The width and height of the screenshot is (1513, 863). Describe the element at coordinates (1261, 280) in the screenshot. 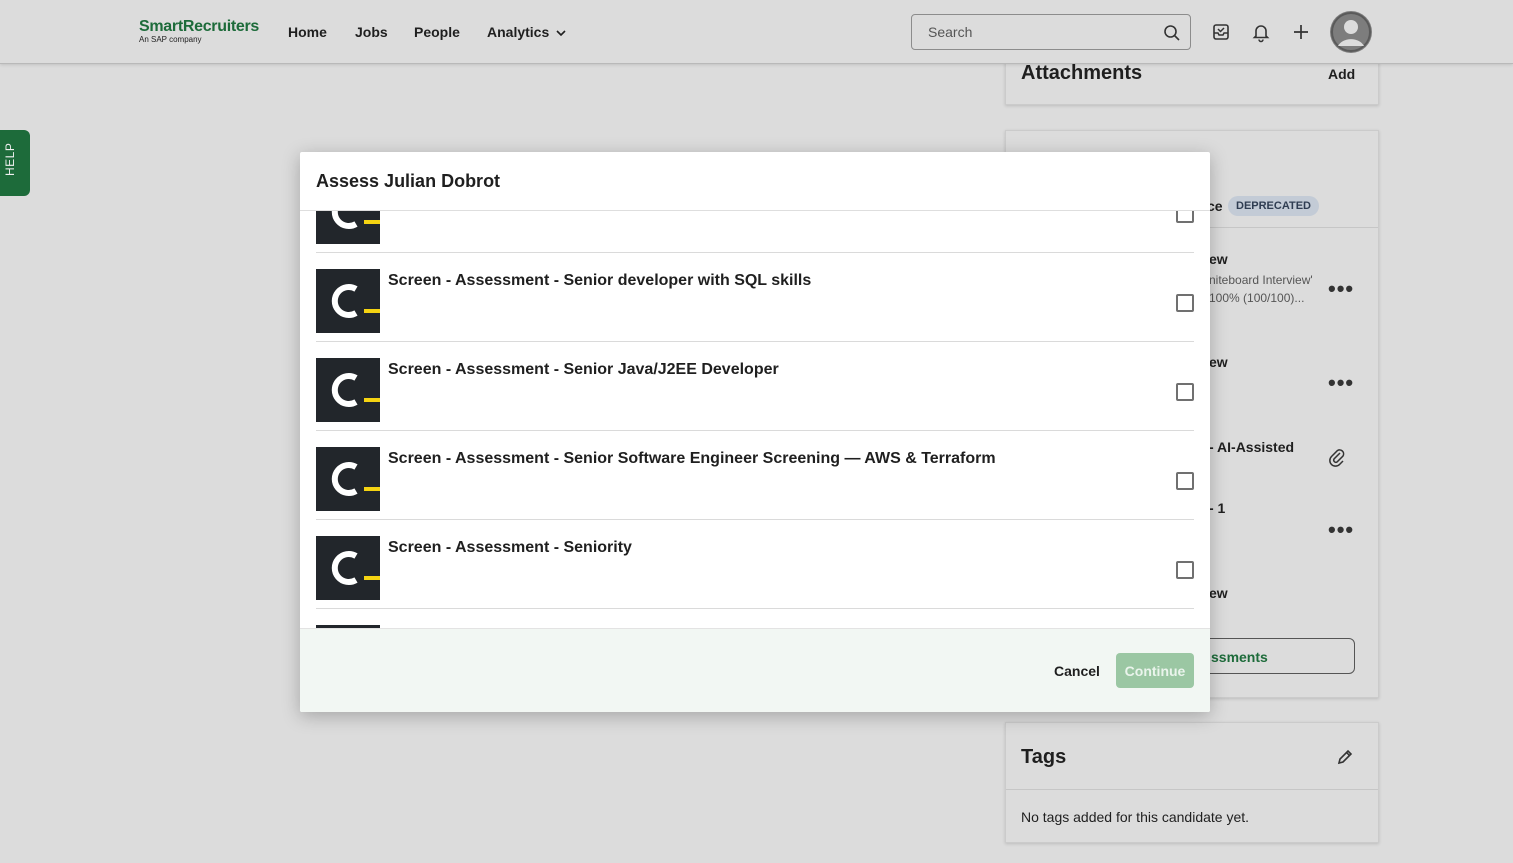

I see `assessment-item-1-detail: niteboard Interview'` at that location.